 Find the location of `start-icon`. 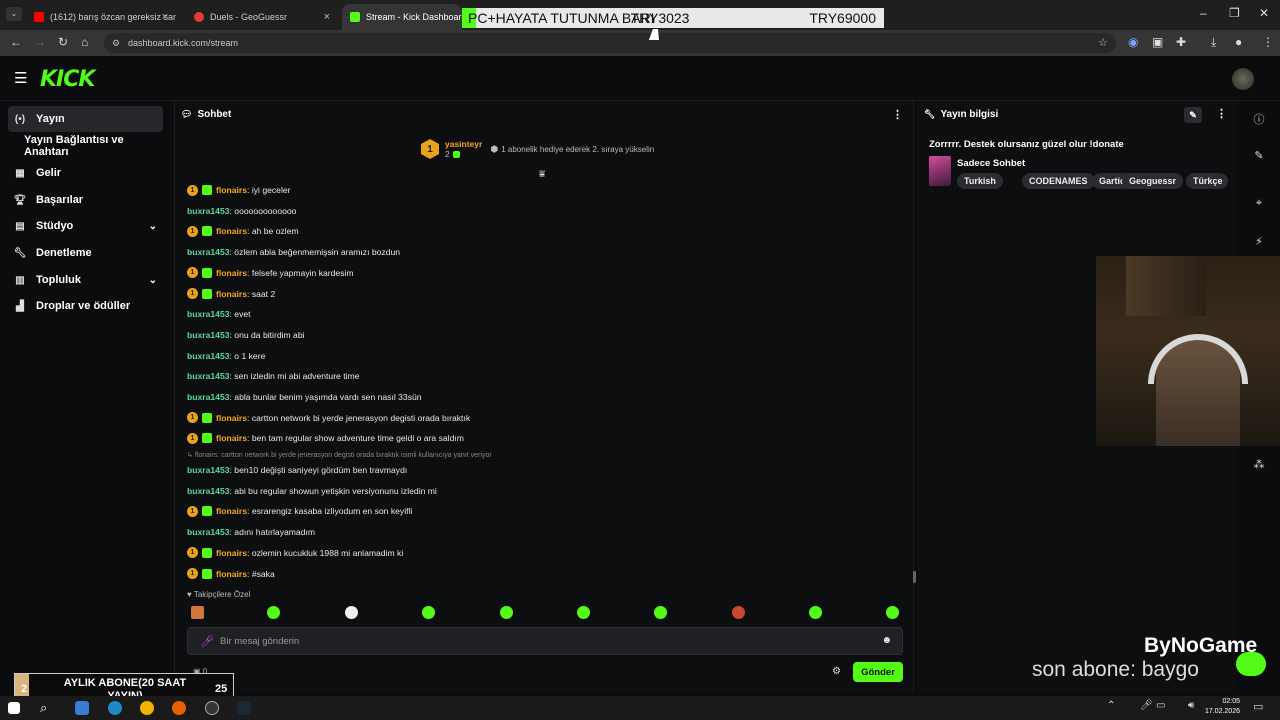

start-icon is located at coordinates (14, 708).